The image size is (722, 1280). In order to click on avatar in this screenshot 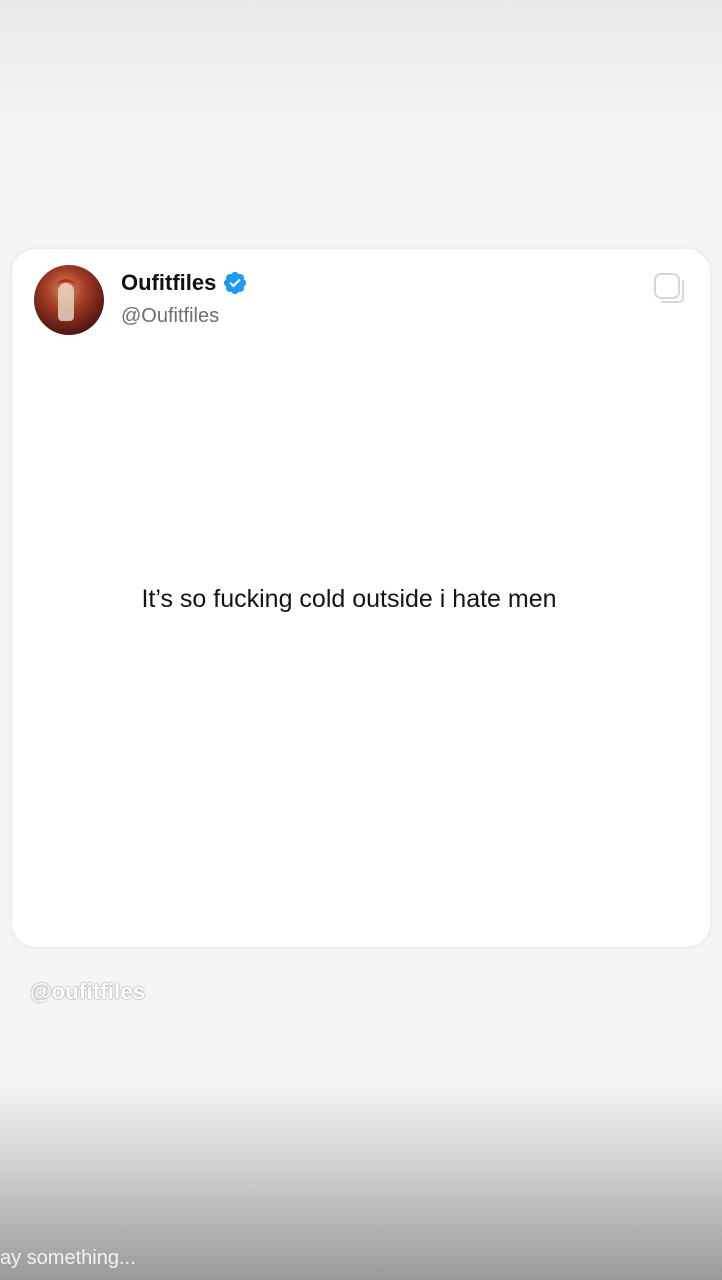, I will do `click(69, 300)`.